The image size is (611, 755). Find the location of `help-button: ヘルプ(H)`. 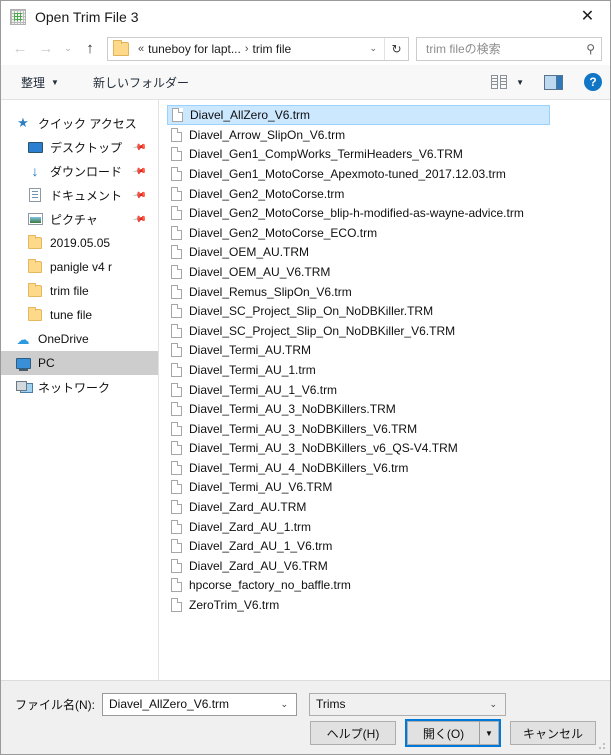

help-button: ヘルプ(H) is located at coordinates (353, 733).